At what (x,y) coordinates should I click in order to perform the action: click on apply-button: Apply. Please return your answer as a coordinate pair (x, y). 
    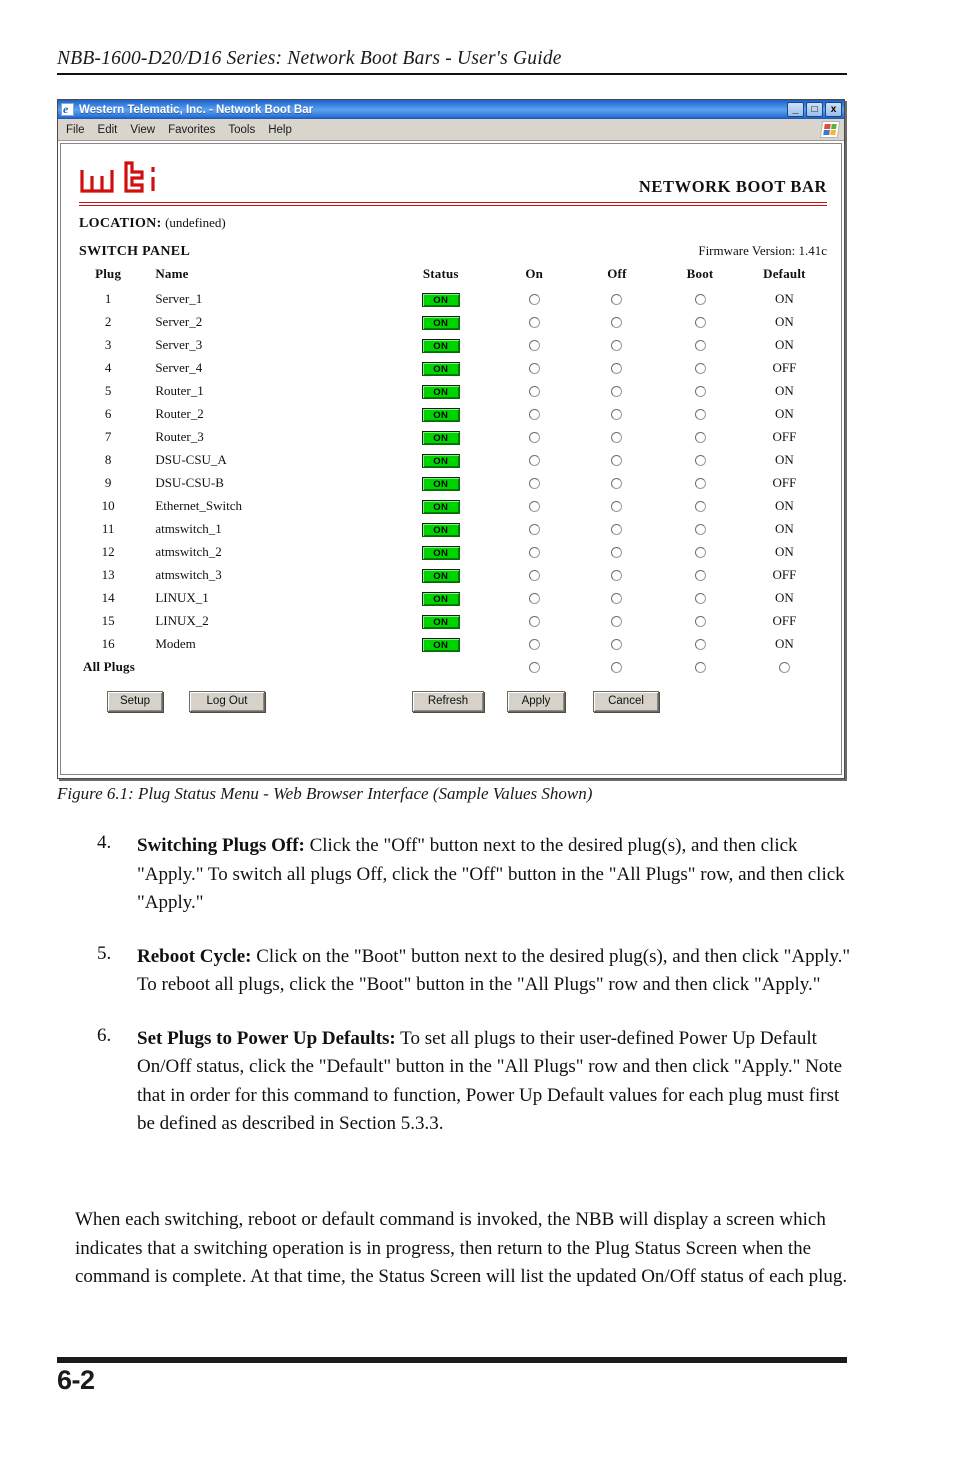
    Looking at the image, I should click on (536, 701).